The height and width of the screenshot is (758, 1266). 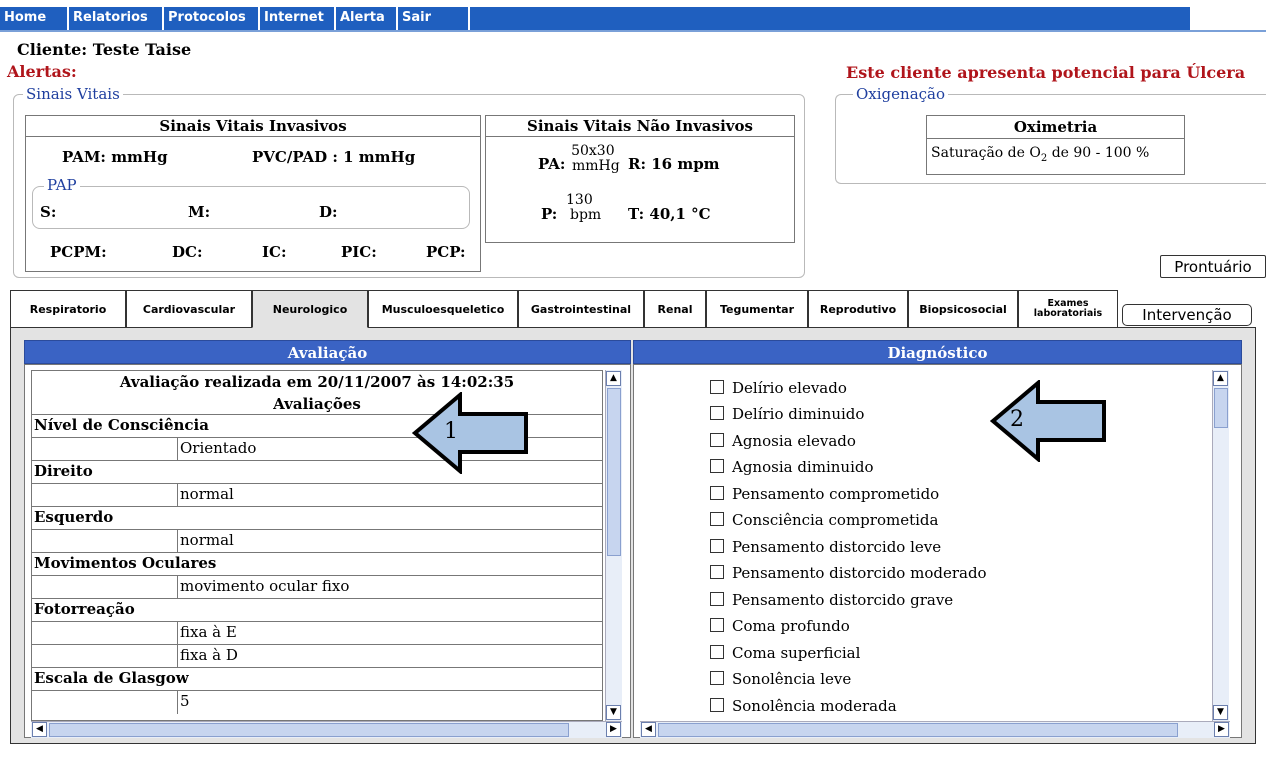 I want to click on diagnosis-item: Sonolência moderada, so click(x=803, y=706).